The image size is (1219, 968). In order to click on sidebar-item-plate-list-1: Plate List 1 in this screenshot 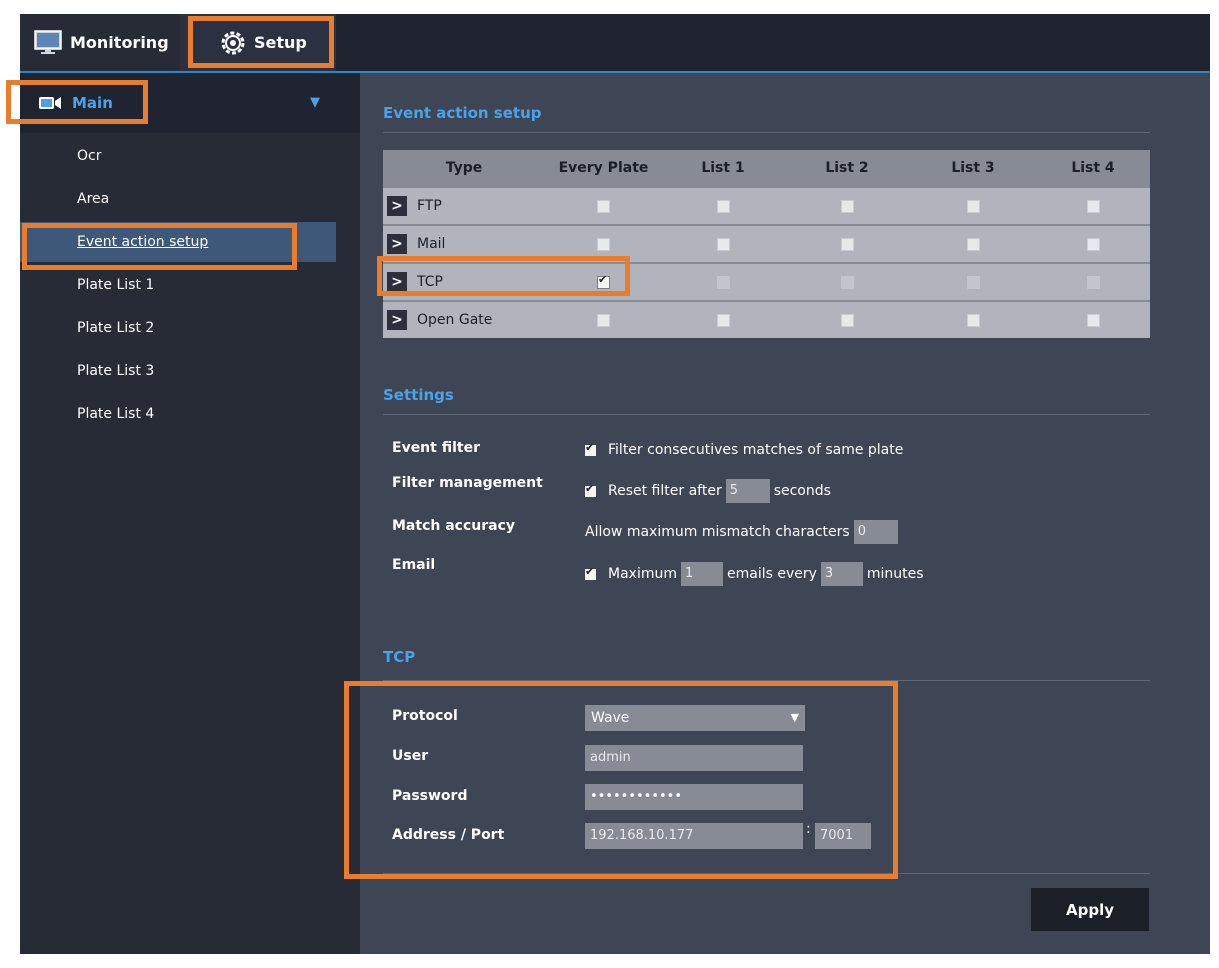, I will do `click(178, 285)`.